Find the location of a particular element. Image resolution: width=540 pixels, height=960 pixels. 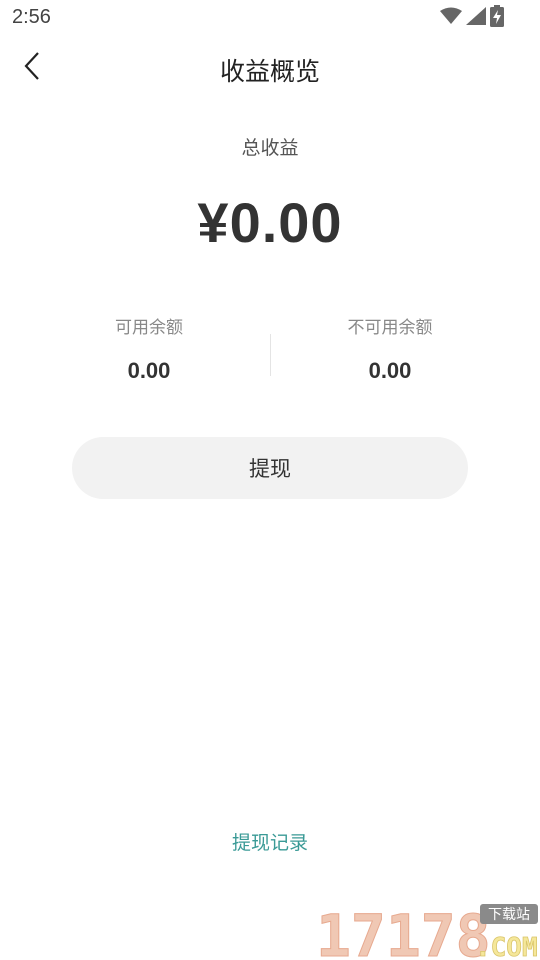

page-title: 收益概览 is located at coordinates (269, 71).